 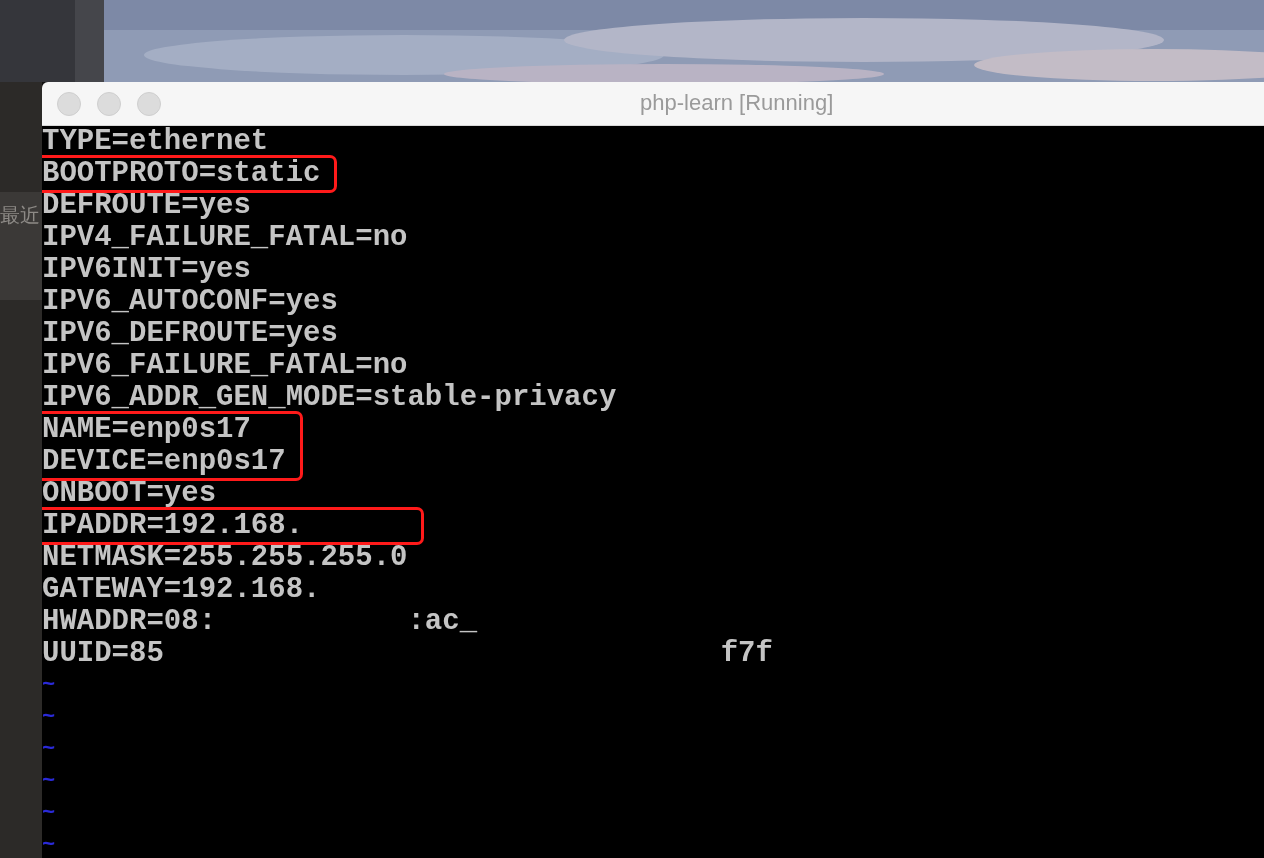 I want to click on config-line: UUID=85 f7f, so click(x=407, y=654).